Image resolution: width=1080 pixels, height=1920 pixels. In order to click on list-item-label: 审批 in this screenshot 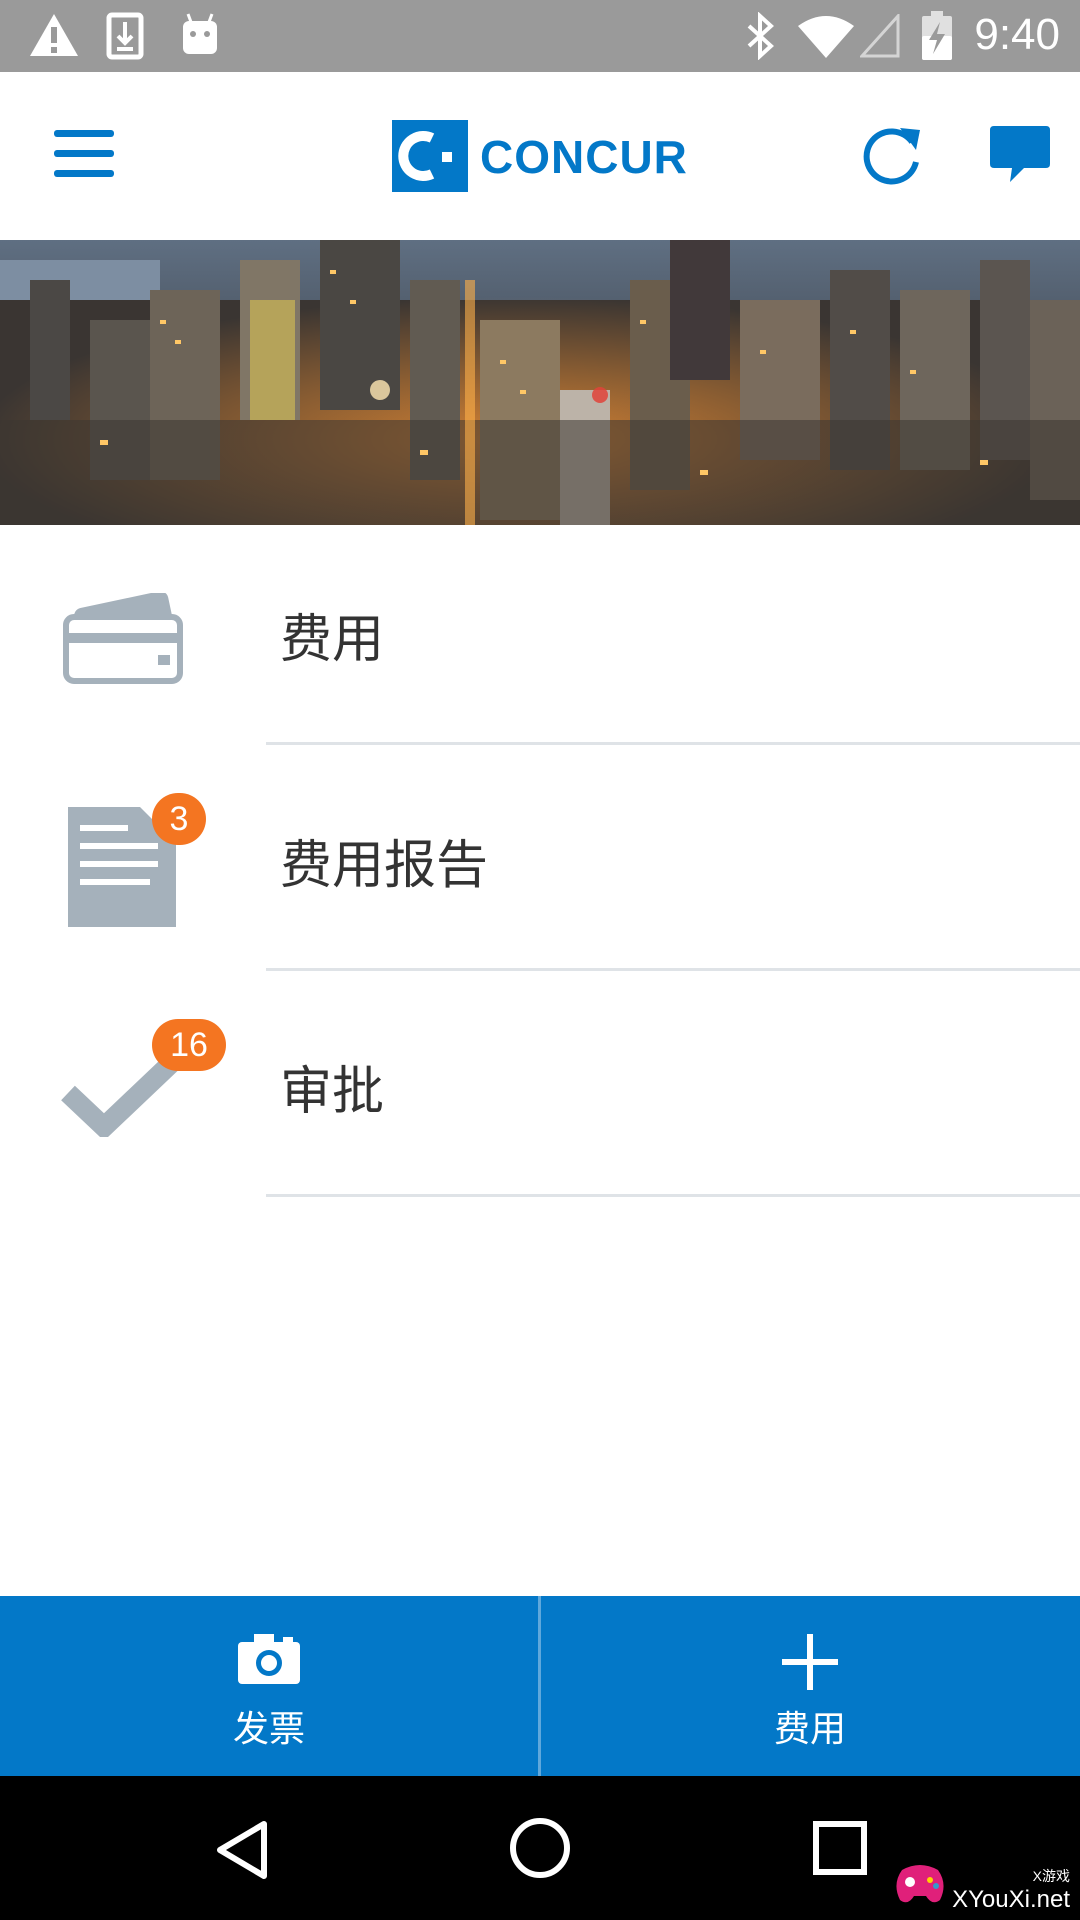, I will do `click(332, 1092)`.